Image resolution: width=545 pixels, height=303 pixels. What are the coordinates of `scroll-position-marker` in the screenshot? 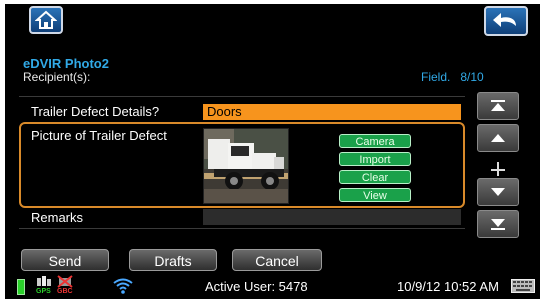 It's located at (498, 170).